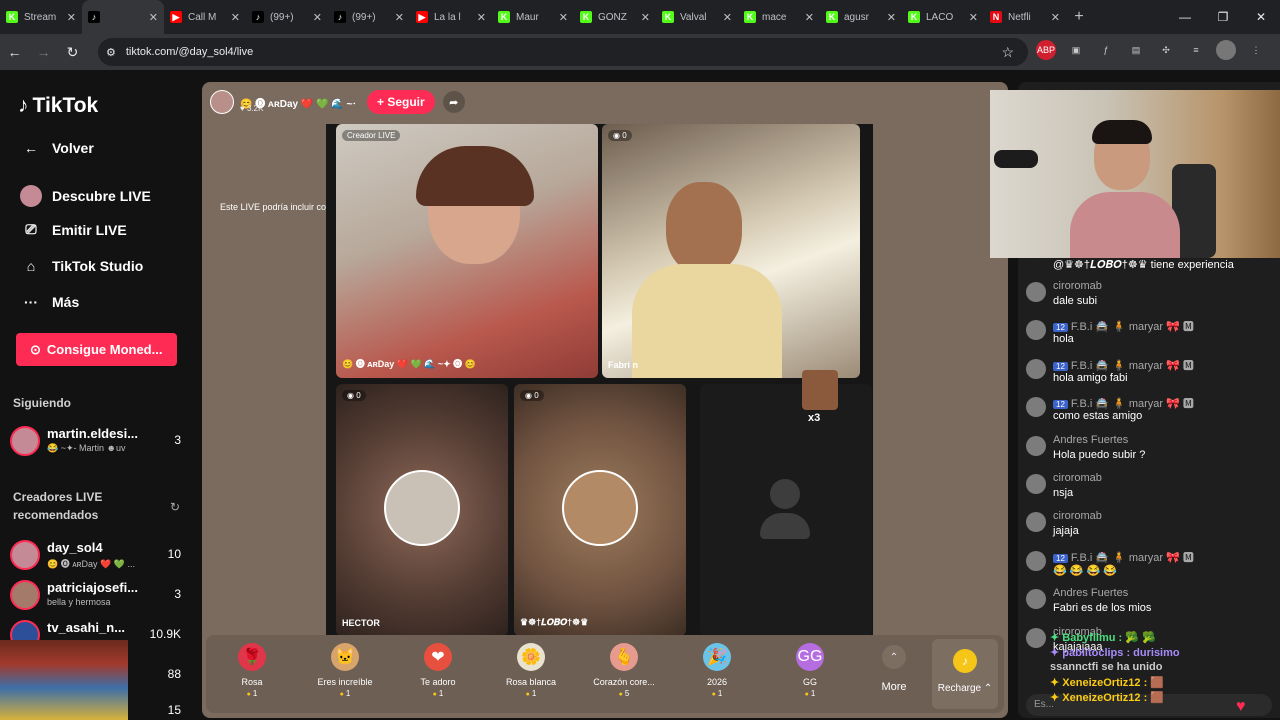 This screenshot has height=720, width=1280. I want to click on browser-tab: ▶ Call M ✕, so click(205, 17).